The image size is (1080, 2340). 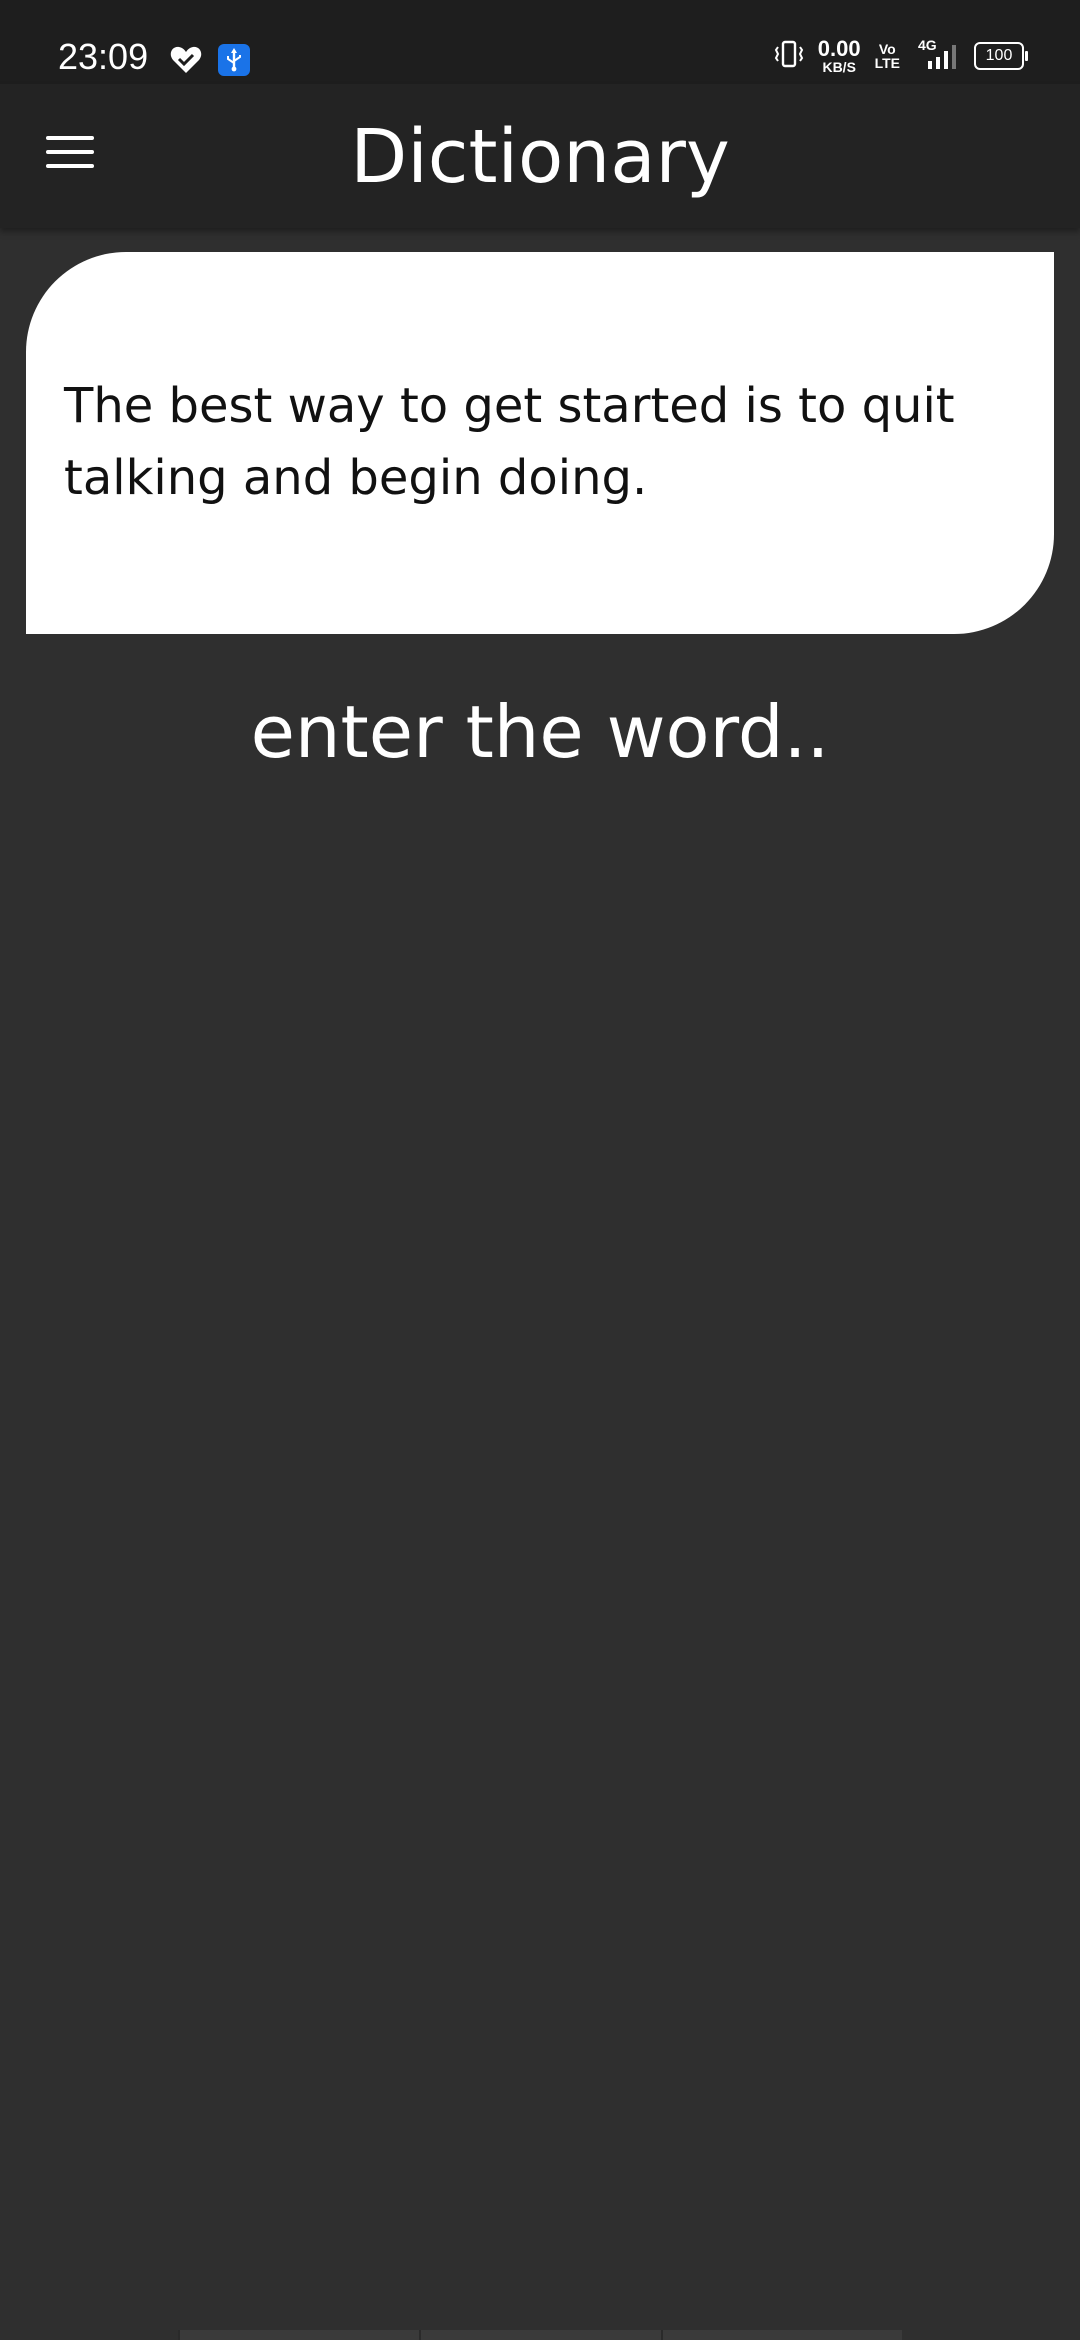 I want to click on app-title: Dictionary, so click(x=540, y=157).